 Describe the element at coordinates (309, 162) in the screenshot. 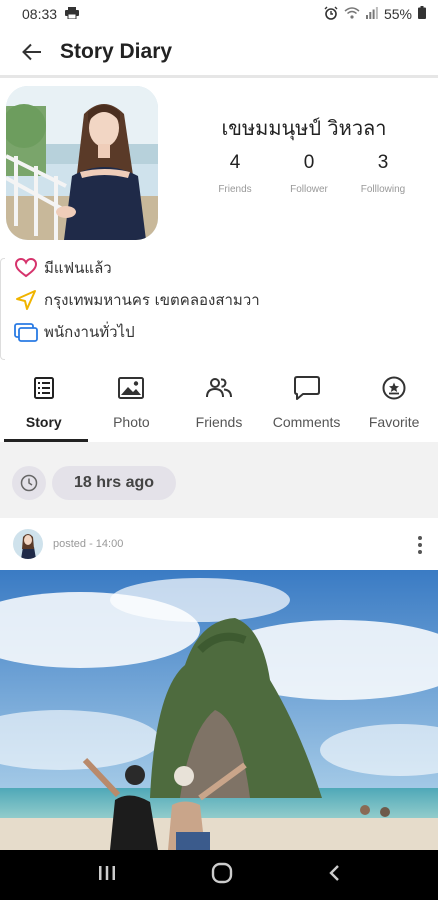

I see `stat-value: 0` at that location.